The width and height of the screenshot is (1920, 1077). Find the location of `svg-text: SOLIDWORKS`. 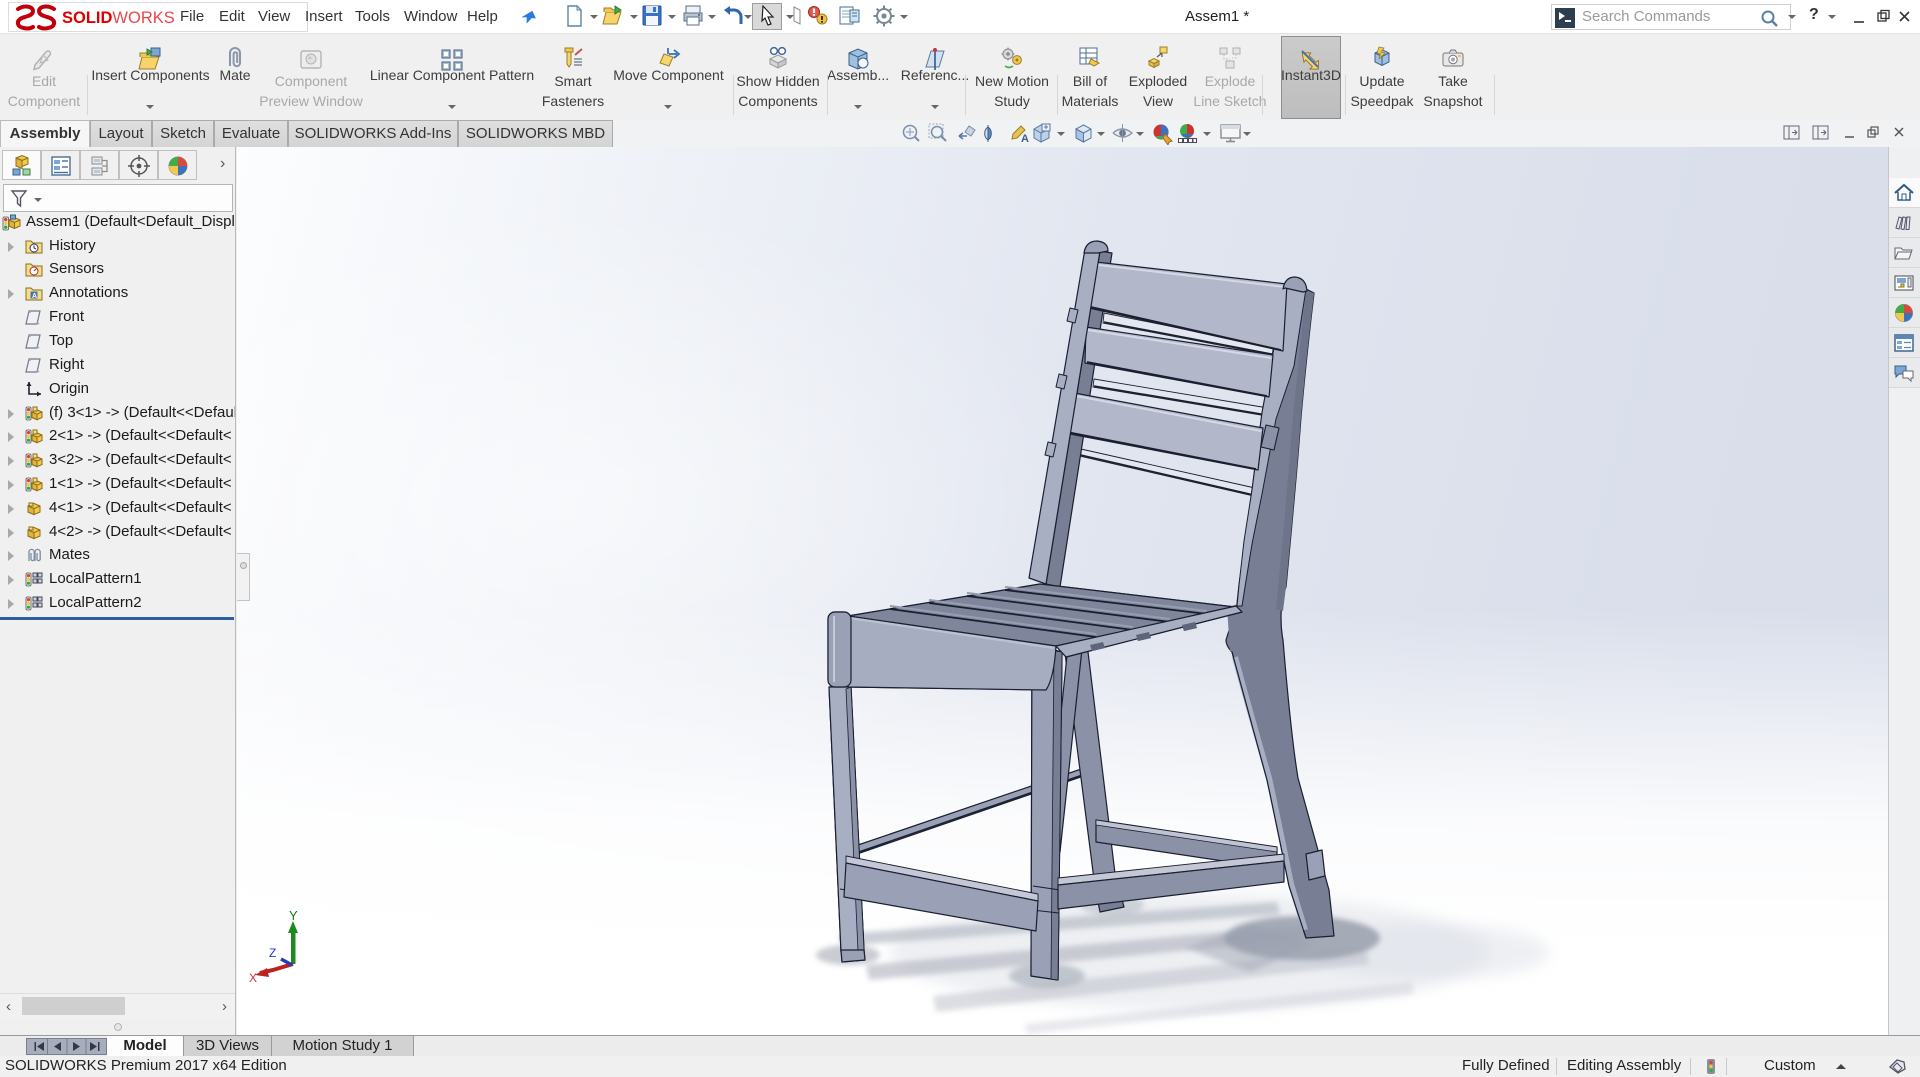

svg-text: SOLIDWORKS is located at coordinates (118, 18).